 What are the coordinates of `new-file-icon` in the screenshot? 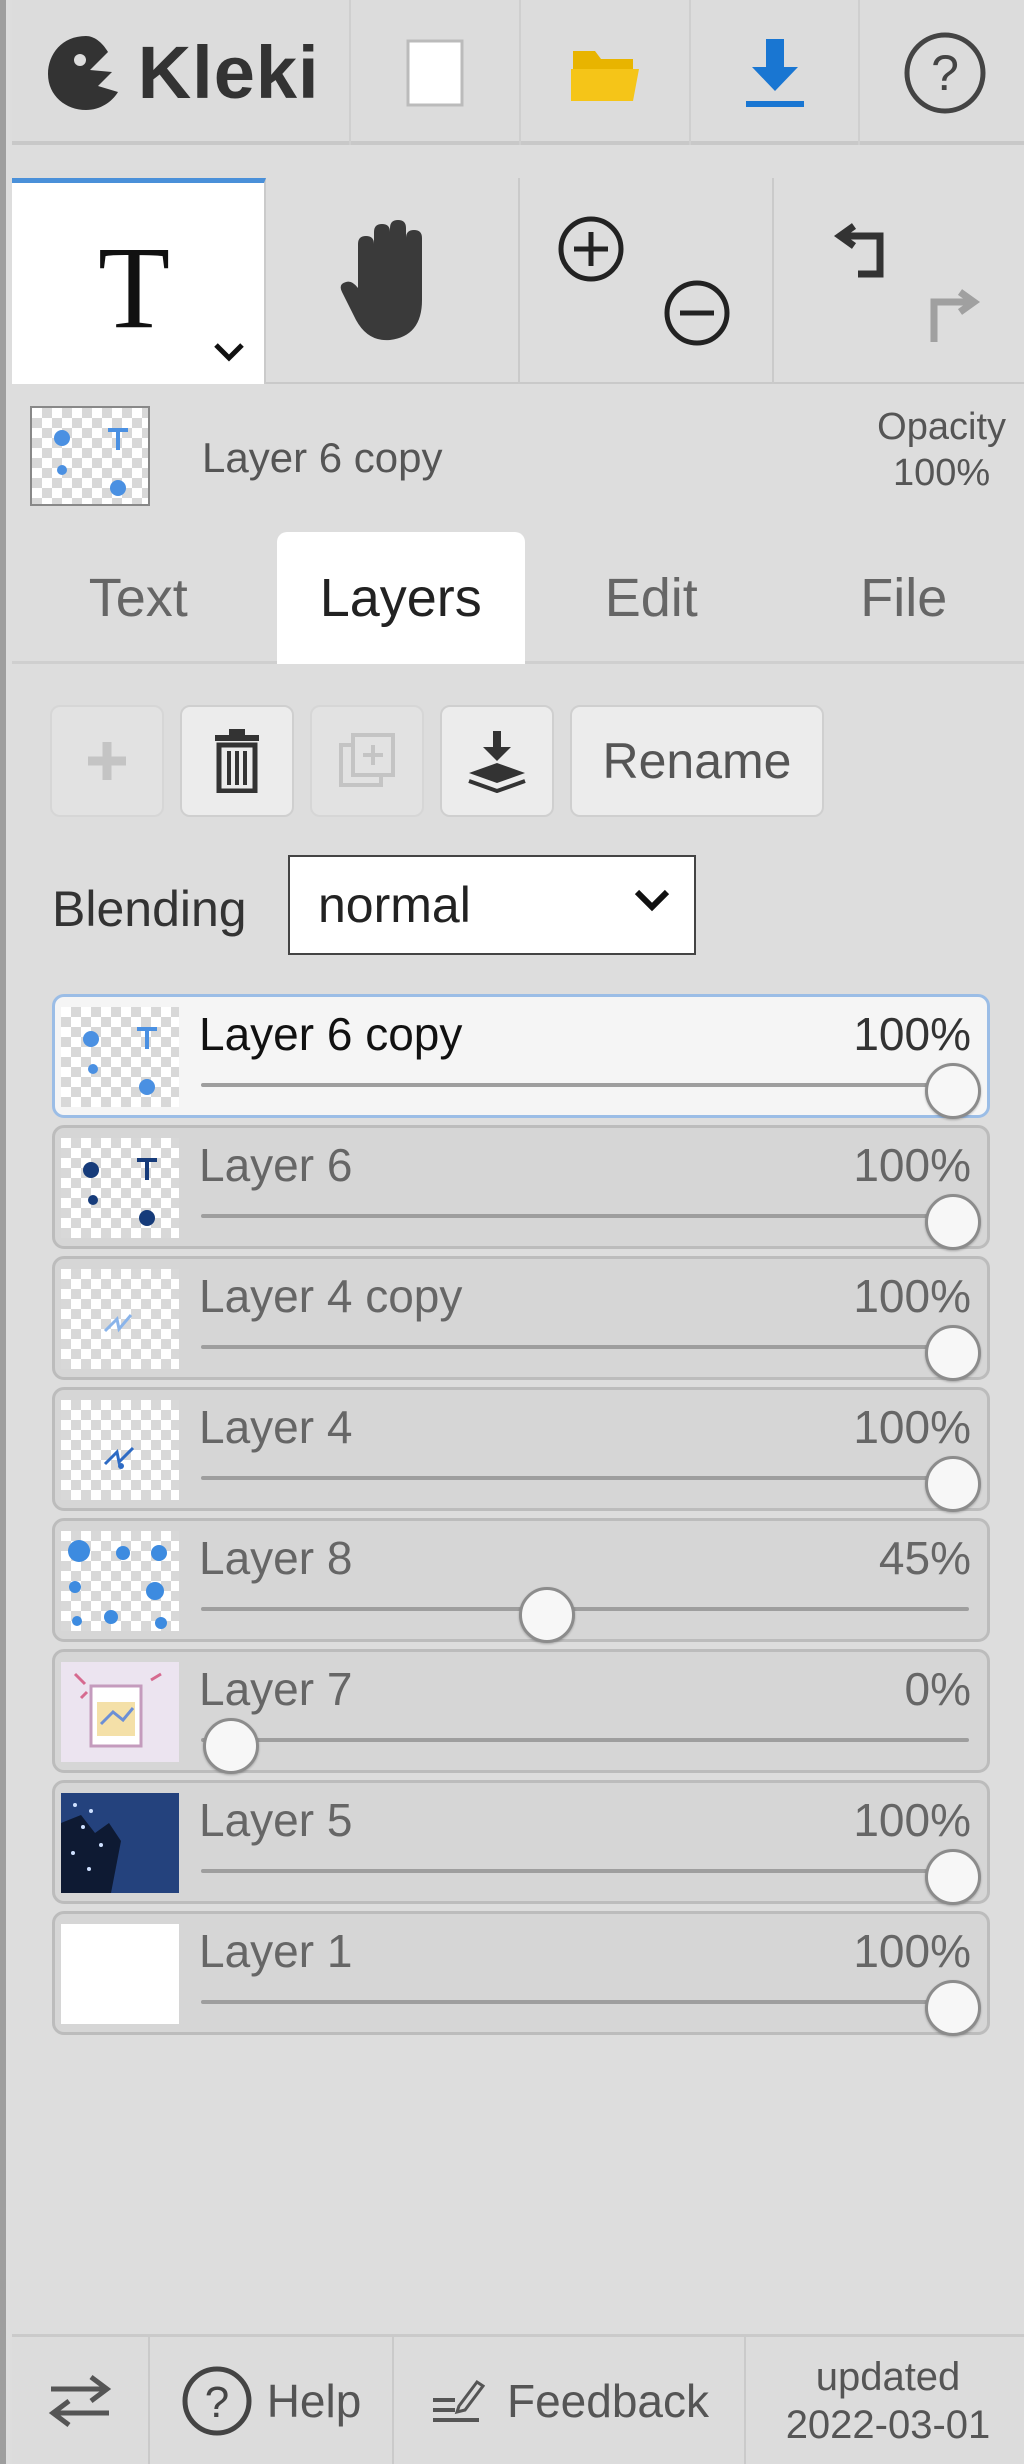 It's located at (435, 72).